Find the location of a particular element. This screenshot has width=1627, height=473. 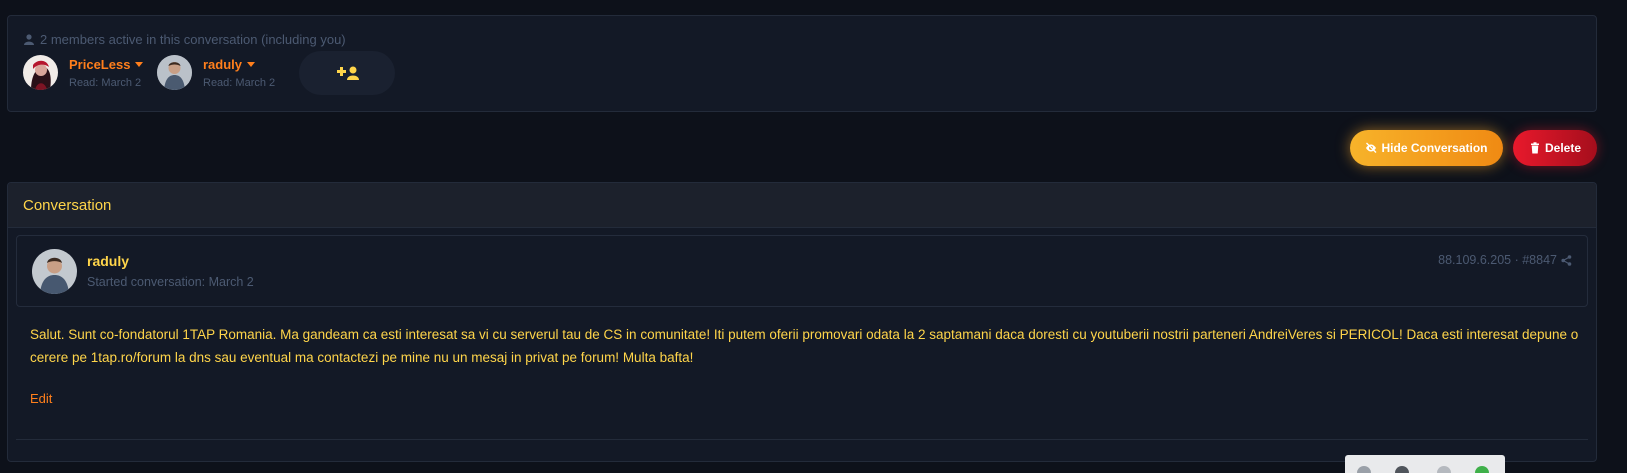

conversation-title-bar: Conversation is located at coordinates (802, 205).